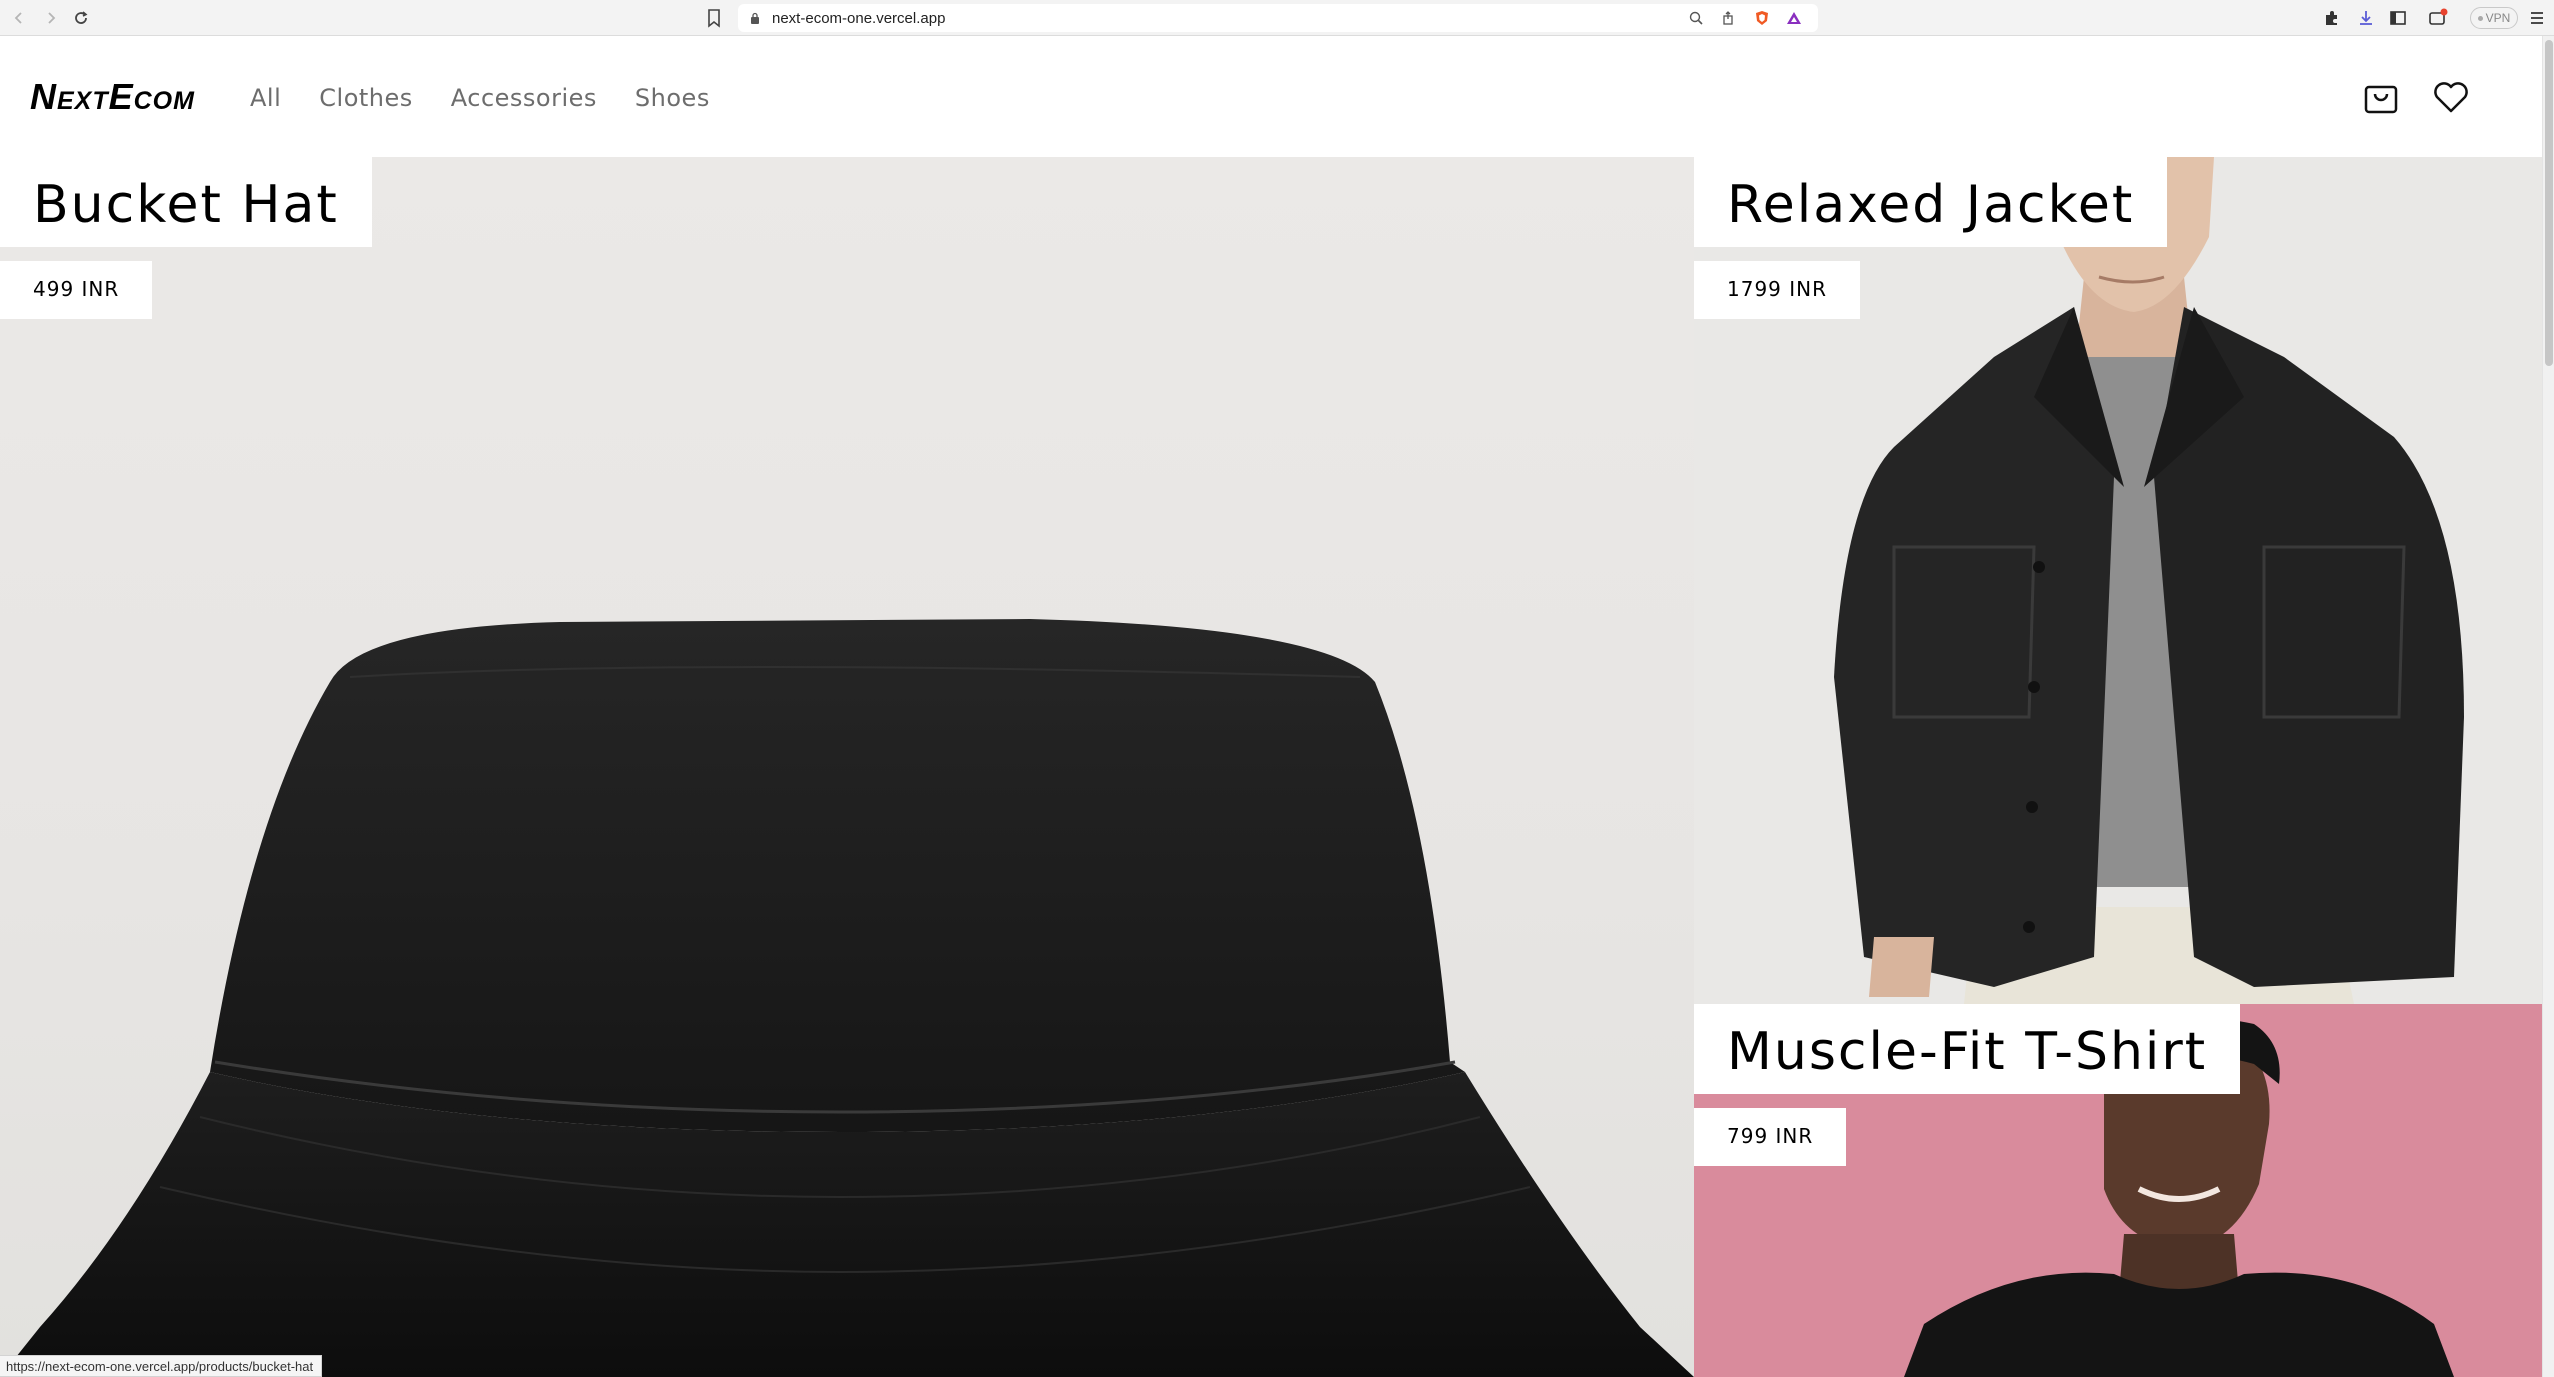 This screenshot has width=2554, height=1377. I want to click on nav-link-accessories: Accessories, so click(524, 98).